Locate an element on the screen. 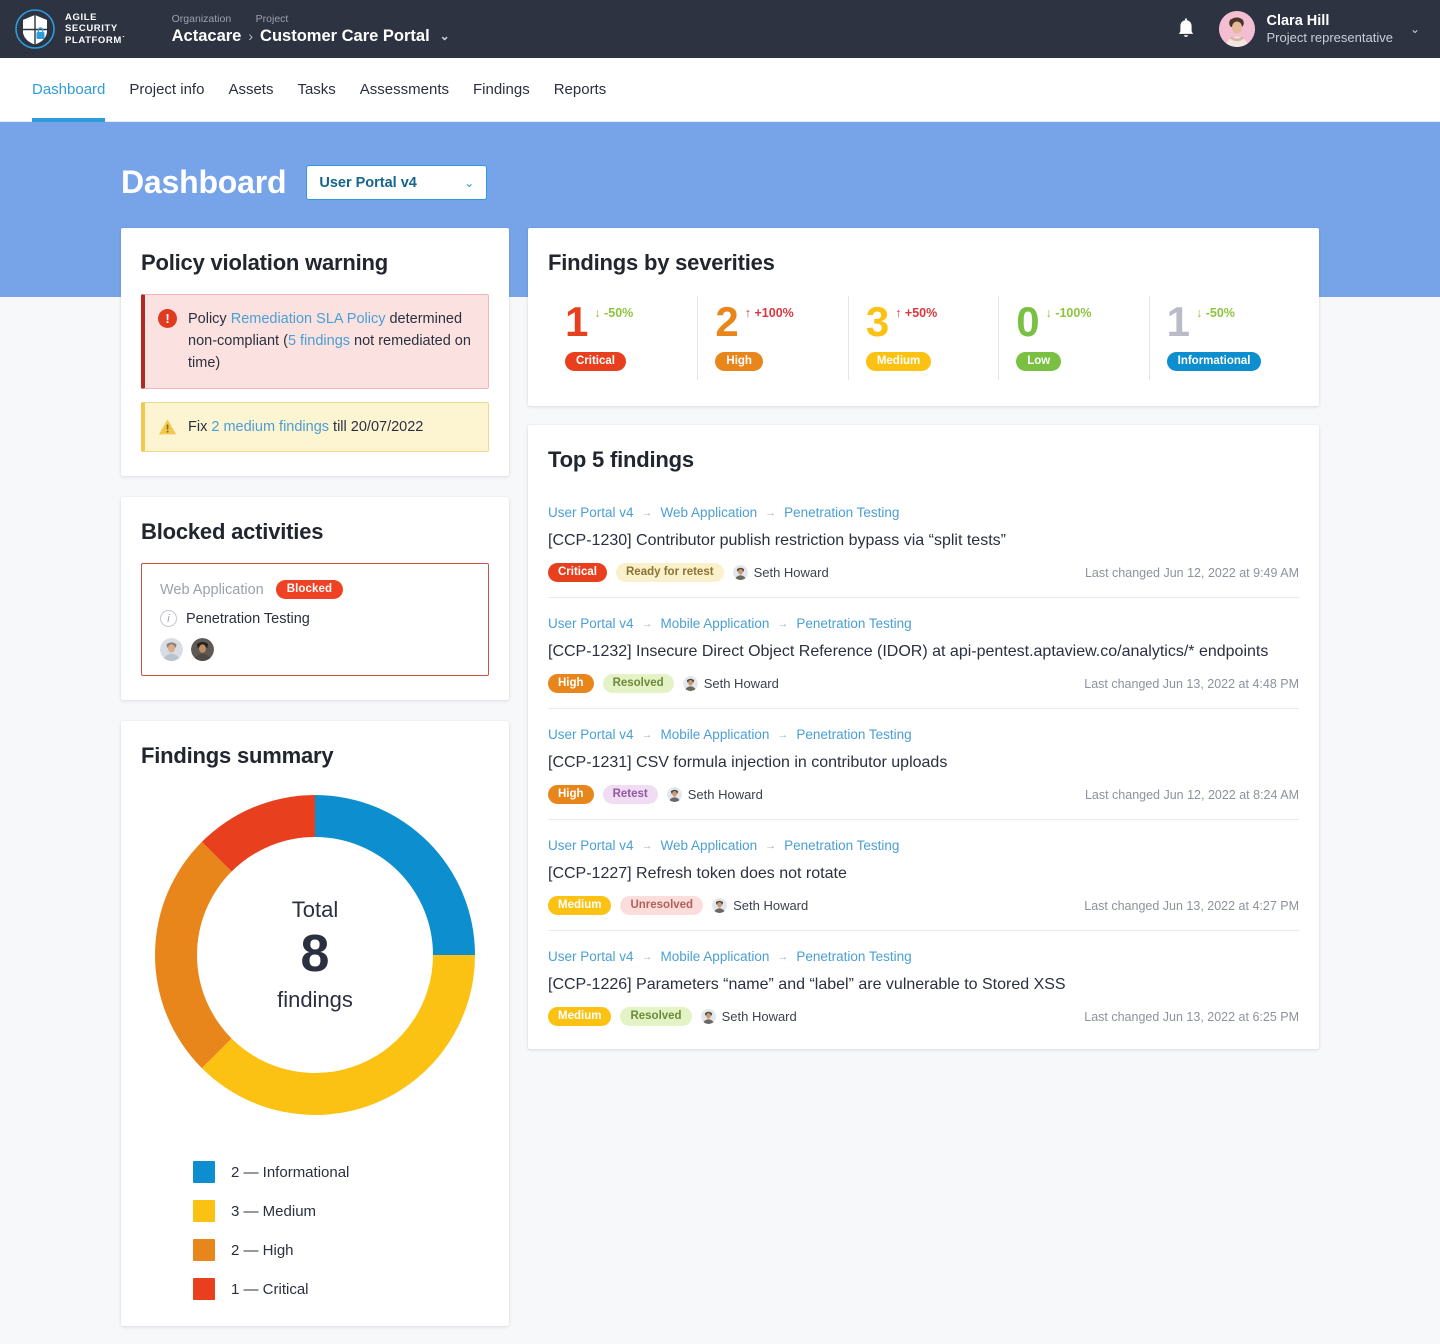  two-medium-findings-link: 2 medium findings is located at coordinates (270, 427).